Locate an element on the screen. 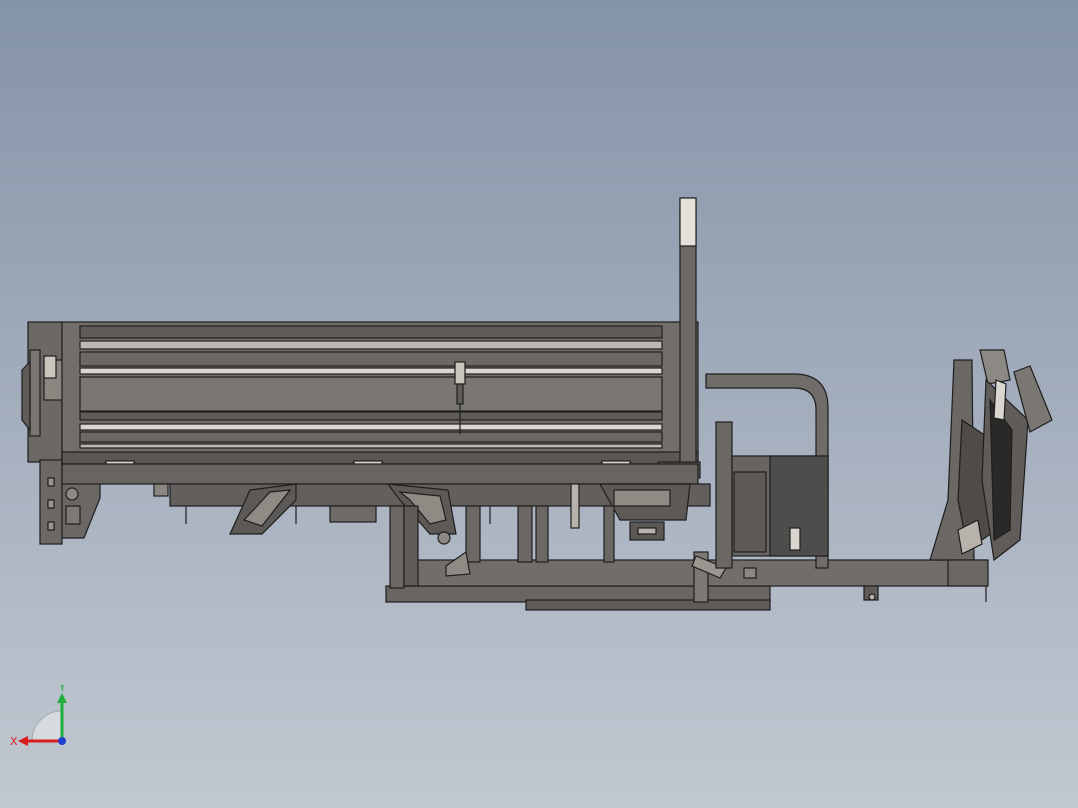  battery-box is located at coordinates (772, 495).